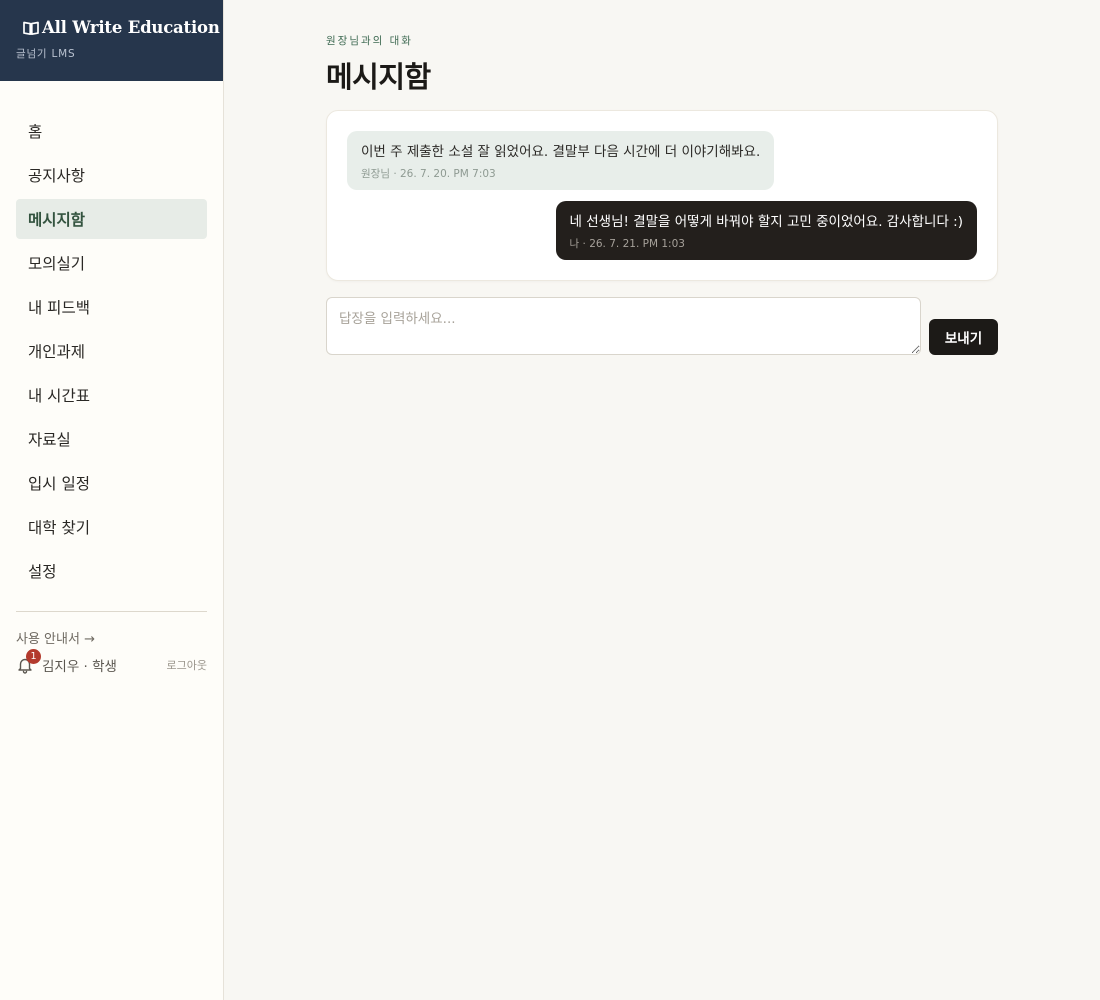  I want to click on notification-badge: 1, so click(33, 656).